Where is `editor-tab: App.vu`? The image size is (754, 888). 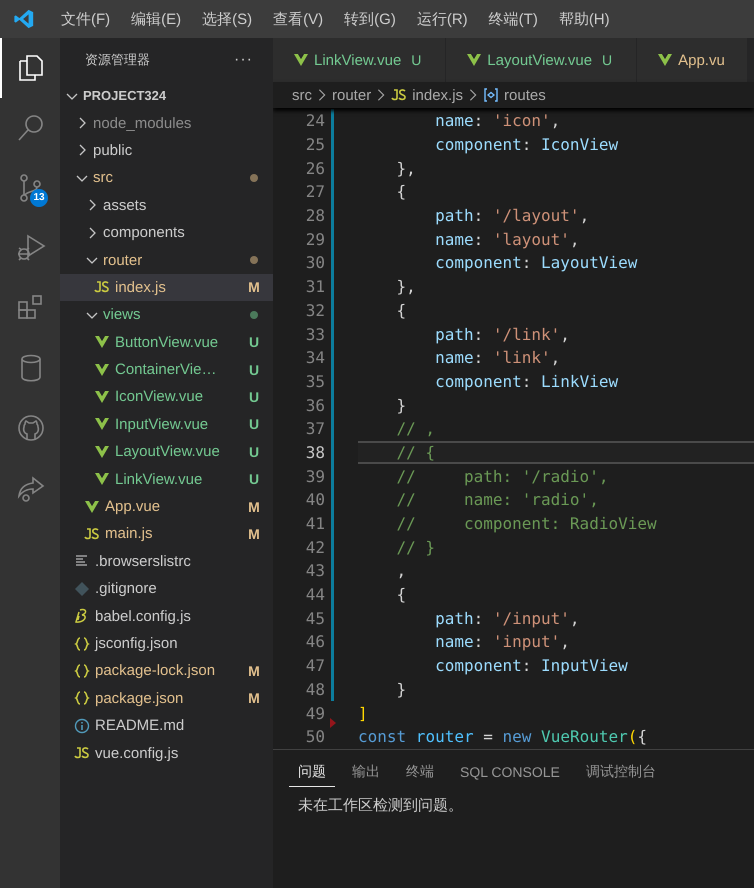
editor-tab: App.vu is located at coordinates (692, 60).